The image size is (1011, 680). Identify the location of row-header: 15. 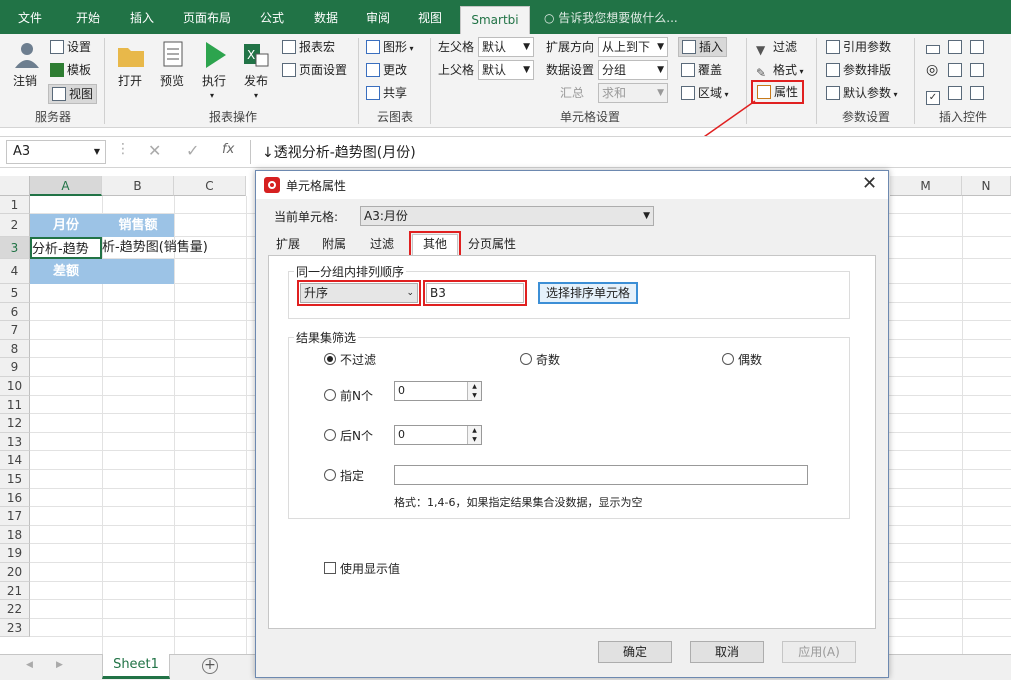
(15, 479).